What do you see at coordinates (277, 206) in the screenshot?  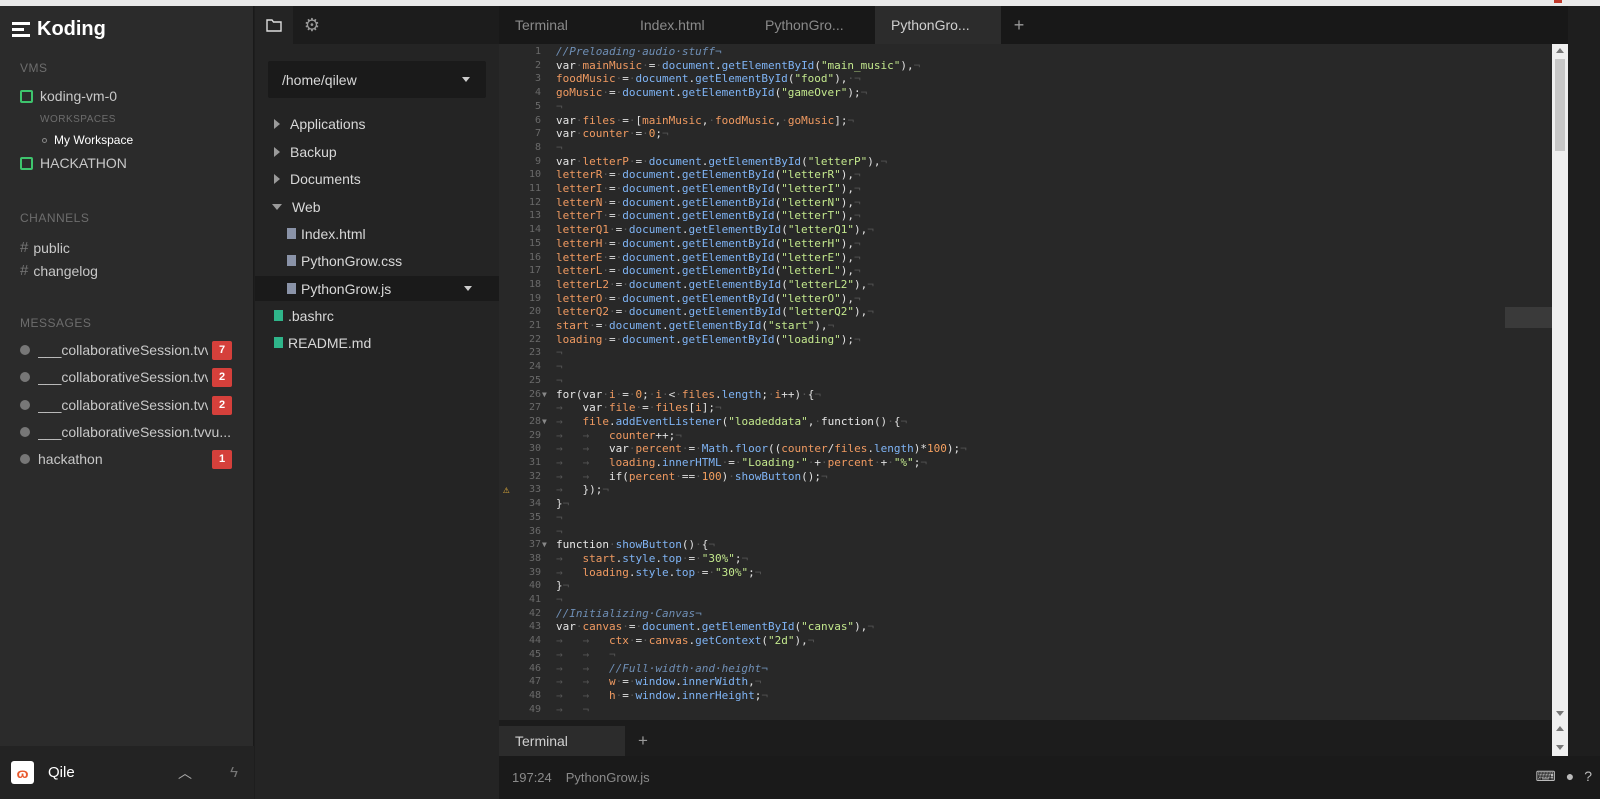 I see `folder-expanded-icon` at bounding box center [277, 206].